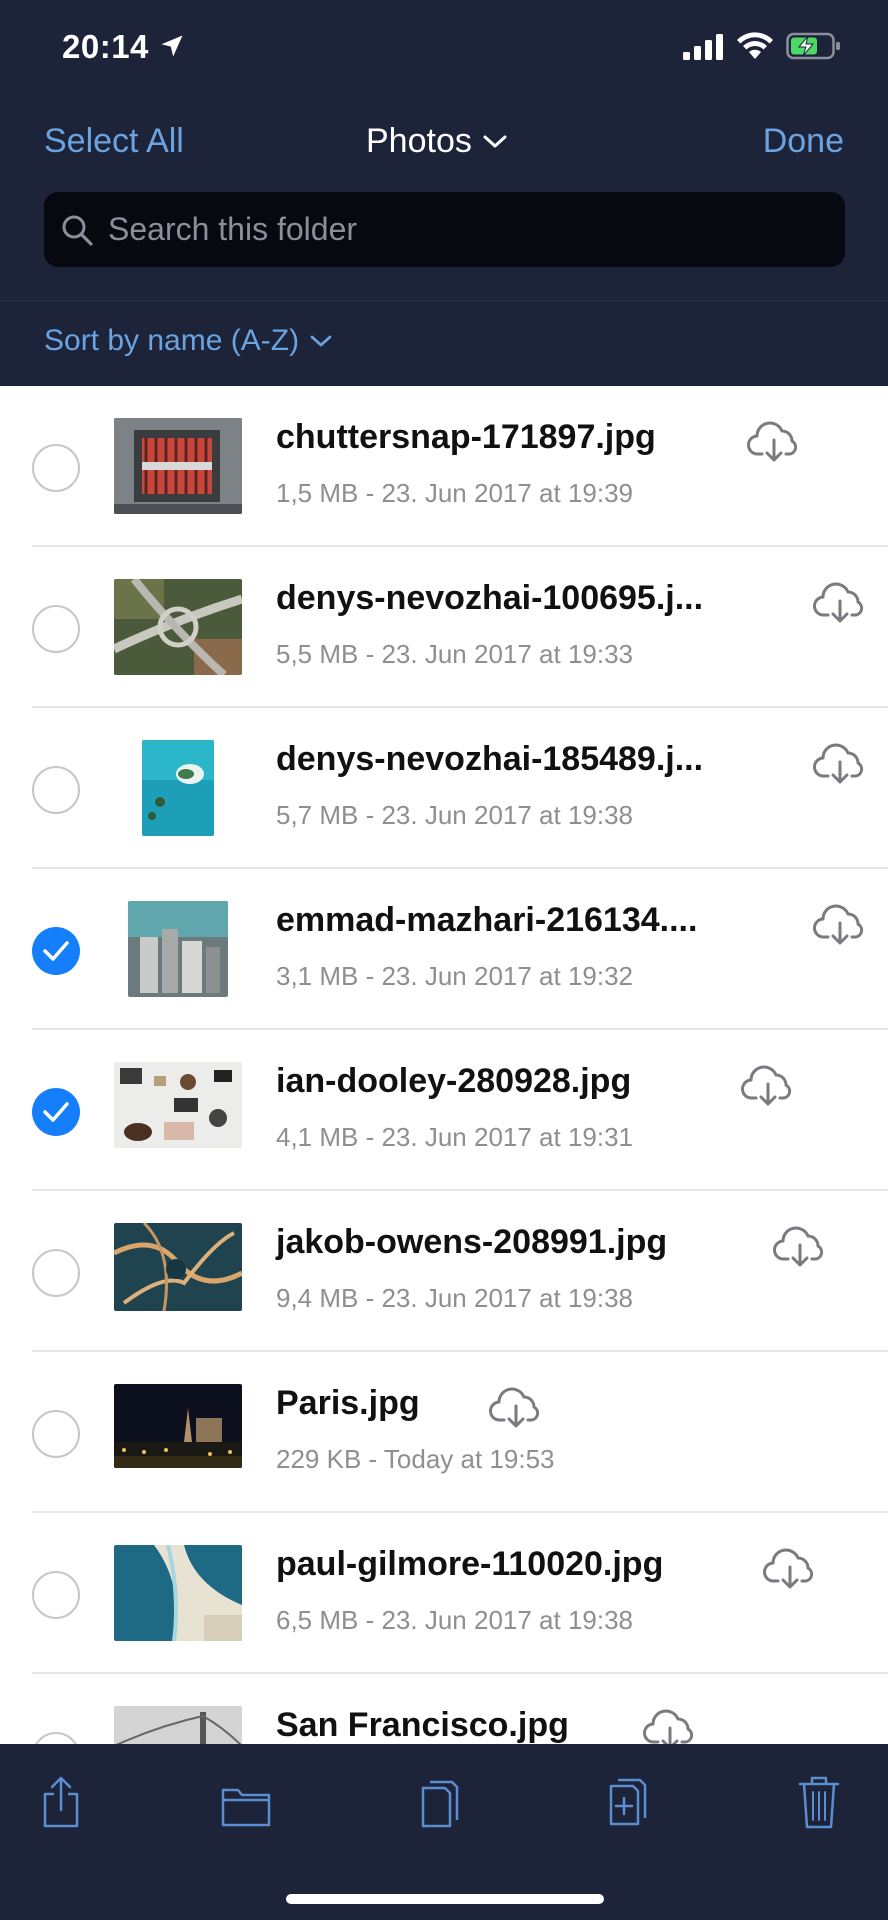 The image size is (888, 1920). Describe the element at coordinates (470, 1564) in the screenshot. I see `file-name: paul-gilmore-110020.jpg` at that location.